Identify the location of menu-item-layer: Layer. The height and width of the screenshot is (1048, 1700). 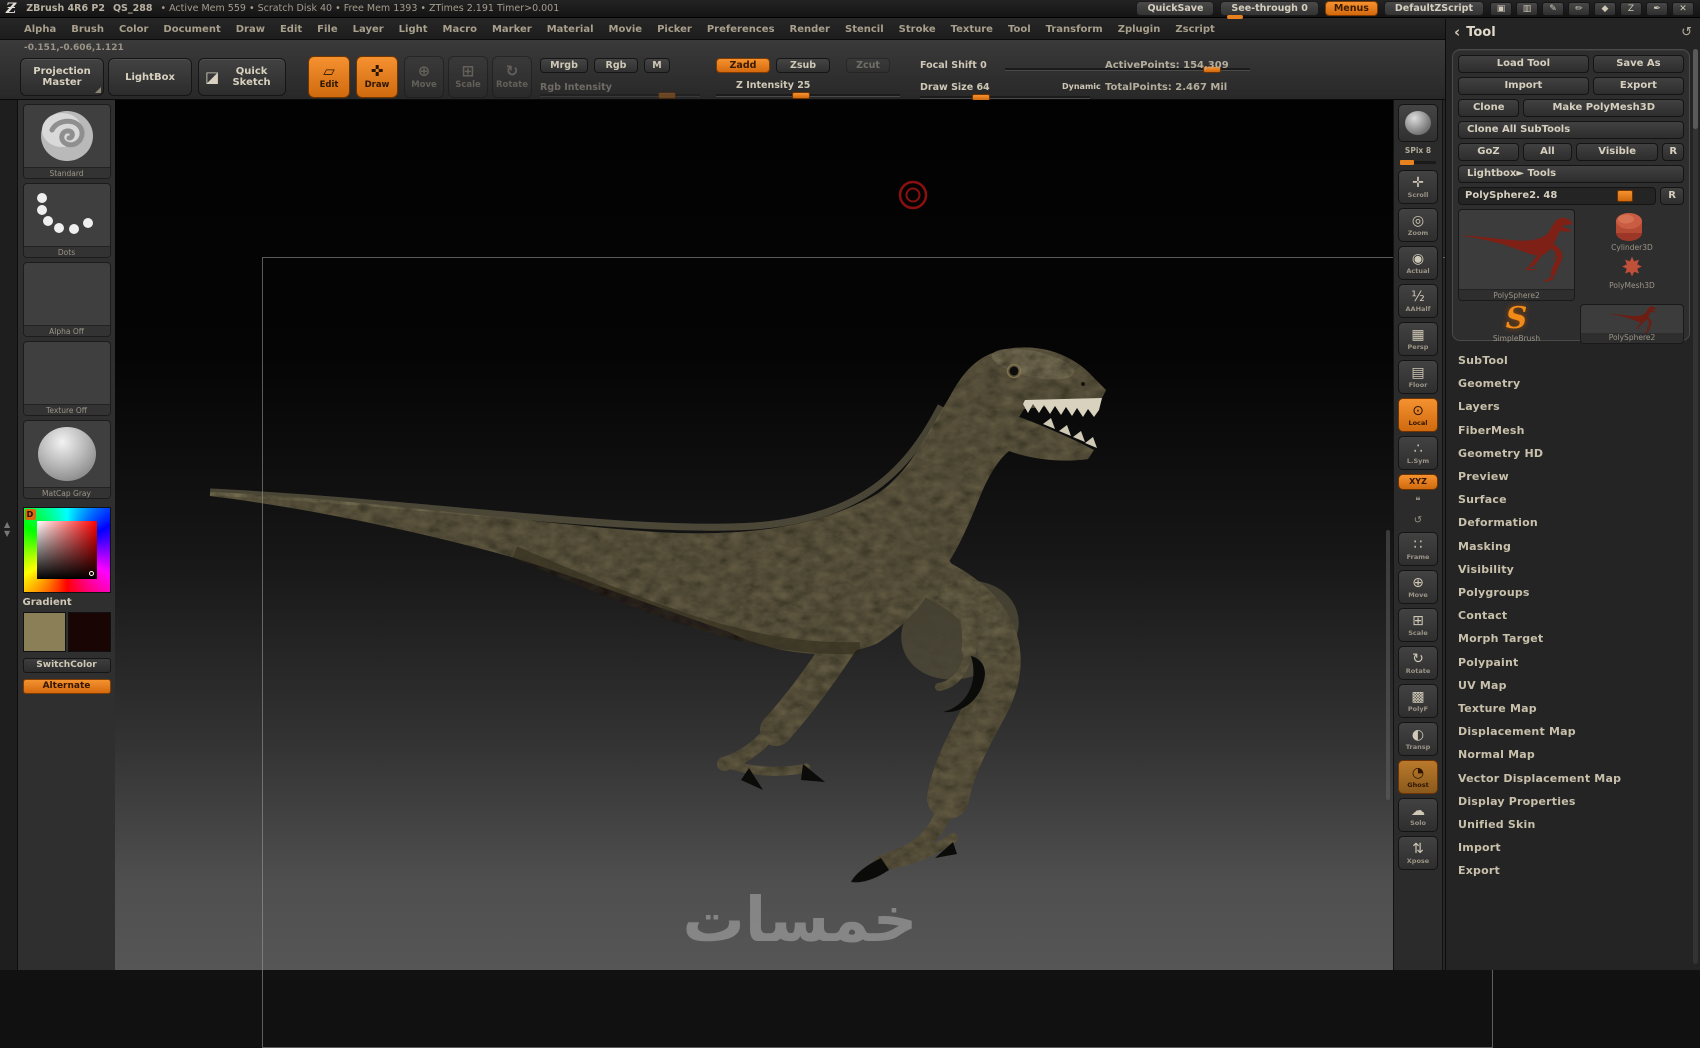
(368, 29).